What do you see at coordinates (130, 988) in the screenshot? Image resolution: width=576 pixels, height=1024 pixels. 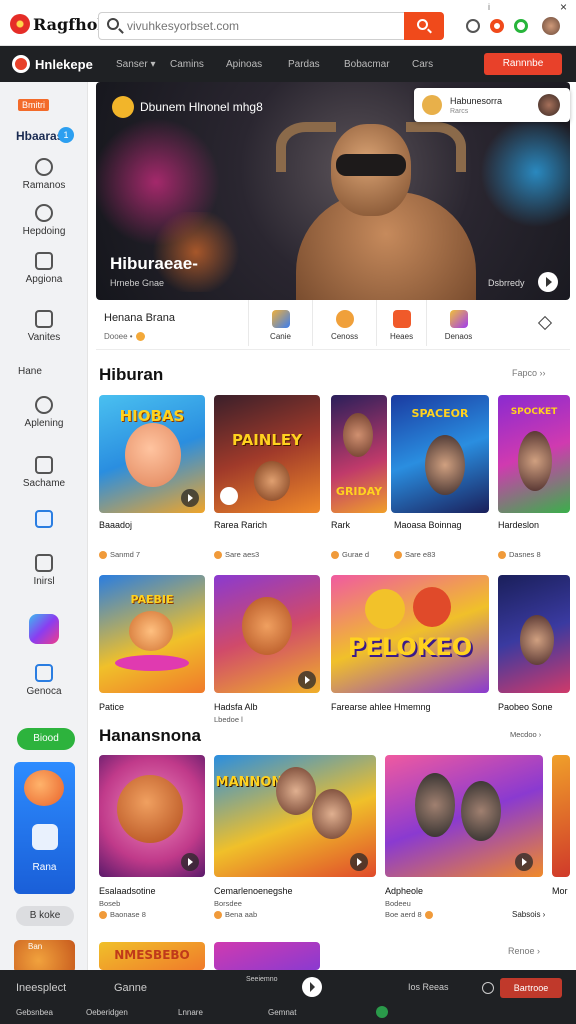 I see `bottom-link: Ganne` at bounding box center [130, 988].